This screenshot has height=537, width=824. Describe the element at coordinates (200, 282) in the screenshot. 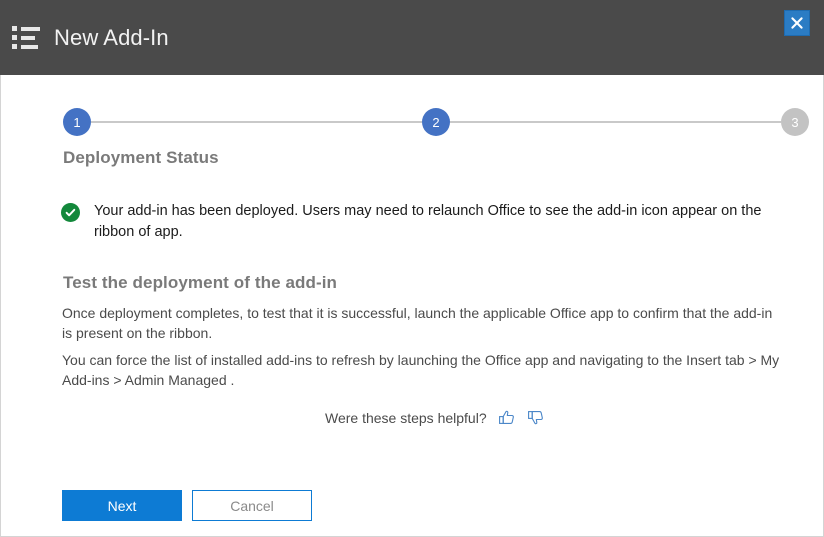

I see `test-deployment-heading: Test the deployment of the add-in` at that location.